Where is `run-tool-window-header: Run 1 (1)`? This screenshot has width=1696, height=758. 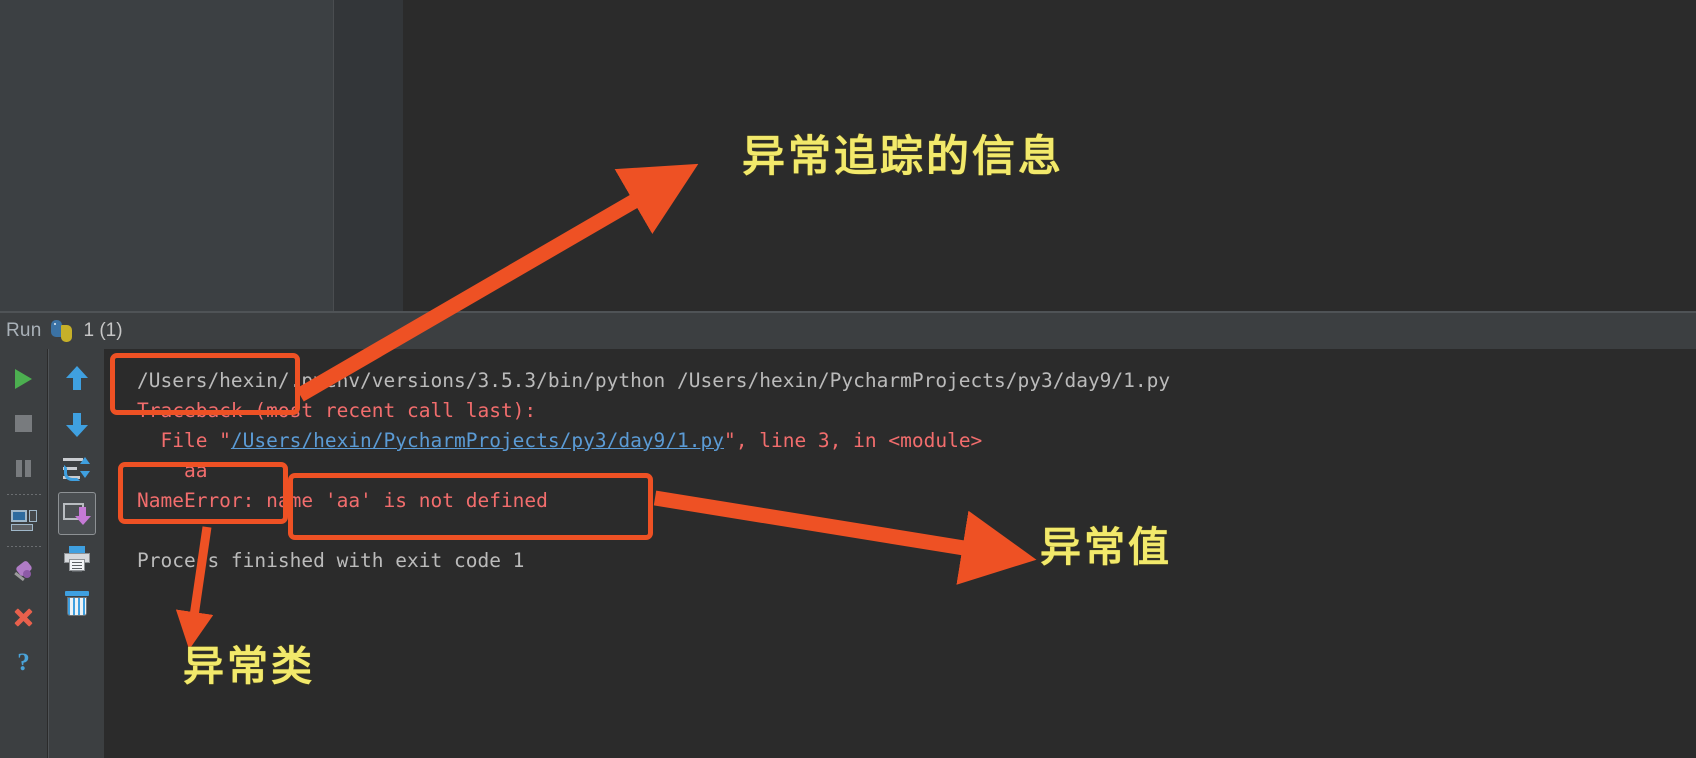
run-tool-window-header: Run 1 (1) is located at coordinates (848, 331).